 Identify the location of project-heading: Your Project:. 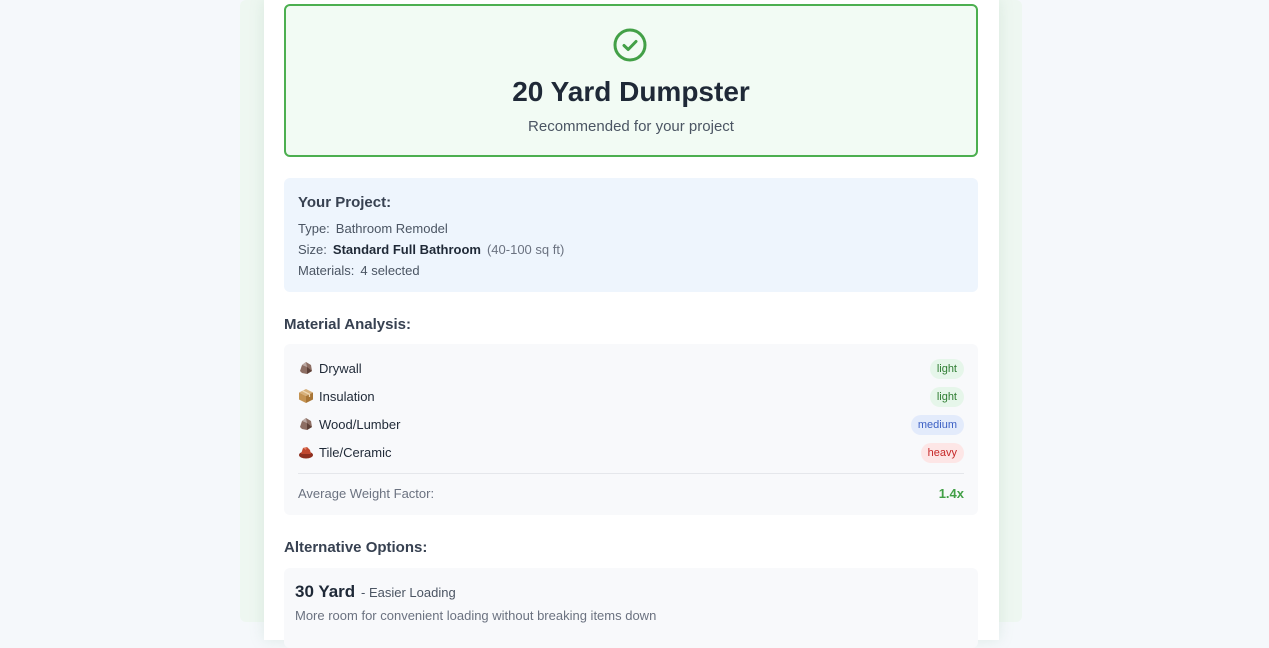
(345, 202).